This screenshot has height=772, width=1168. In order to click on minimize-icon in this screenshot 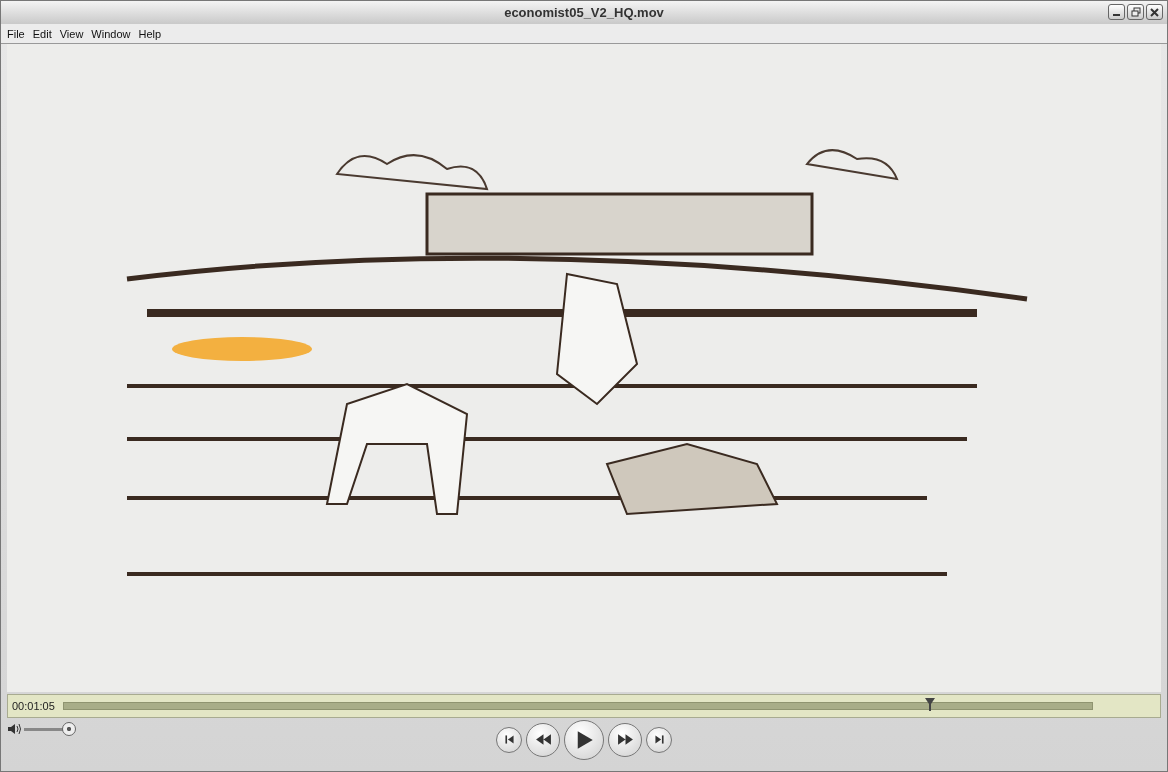, I will do `click(1116, 15)`.